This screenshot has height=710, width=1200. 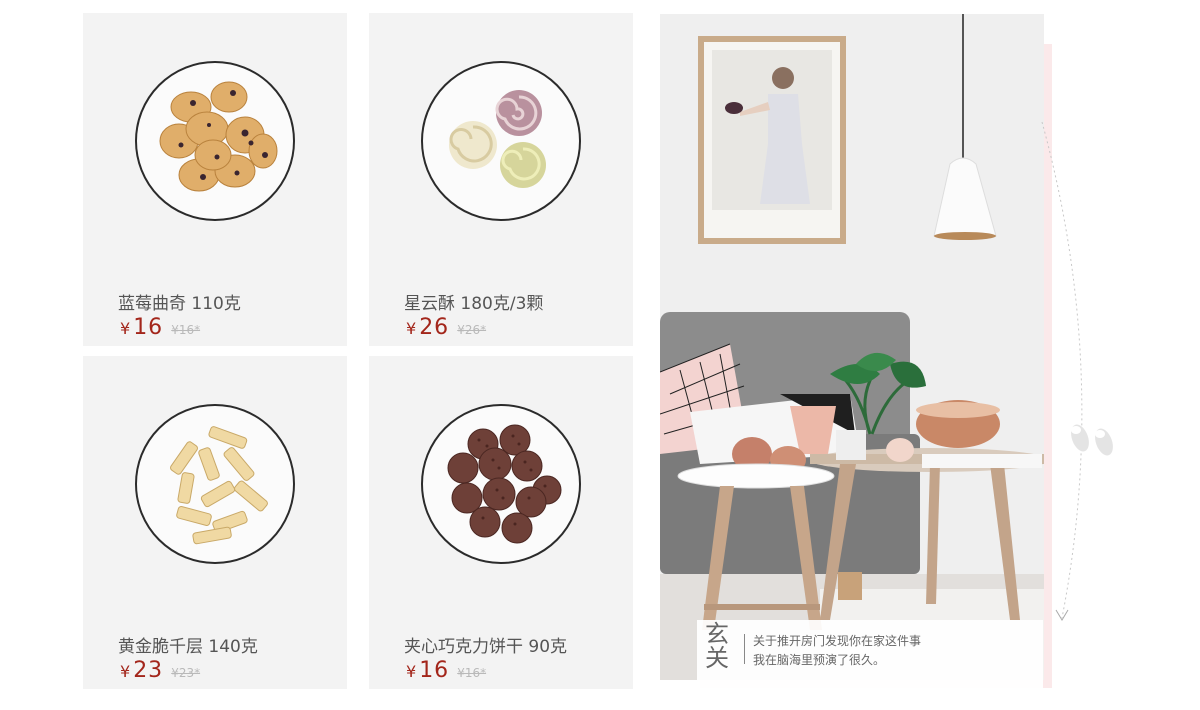 What do you see at coordinates (717, 658) in the screenshot?
I see `banner-title-char: 关` at bounding box center [717, 658].